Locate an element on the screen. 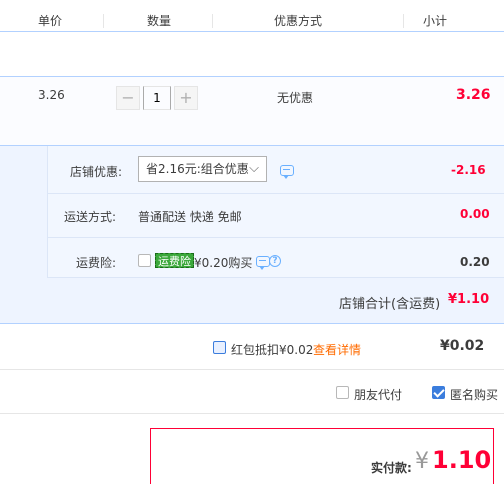 Image resolution: width=504 pixels, height=484 pixels. redpacket-checkbox is located at coordinates (219, 347).